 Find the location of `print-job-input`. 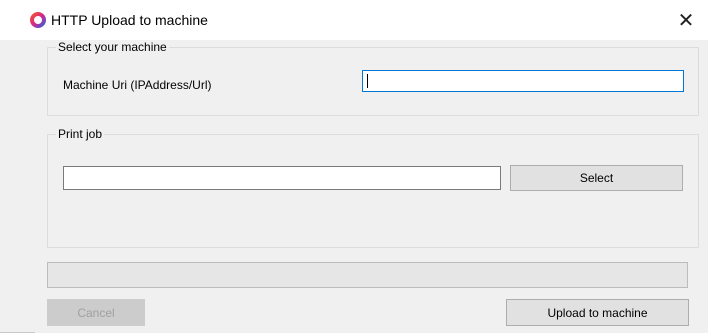

print-job-input is located at coordinates (282, 178).